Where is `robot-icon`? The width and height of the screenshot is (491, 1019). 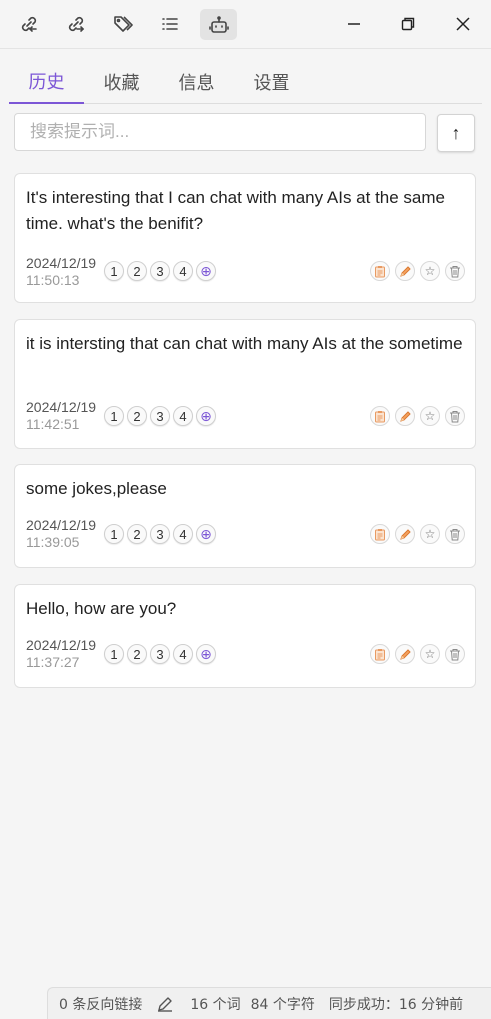
robot-icon is located at coordinates (218, 24).